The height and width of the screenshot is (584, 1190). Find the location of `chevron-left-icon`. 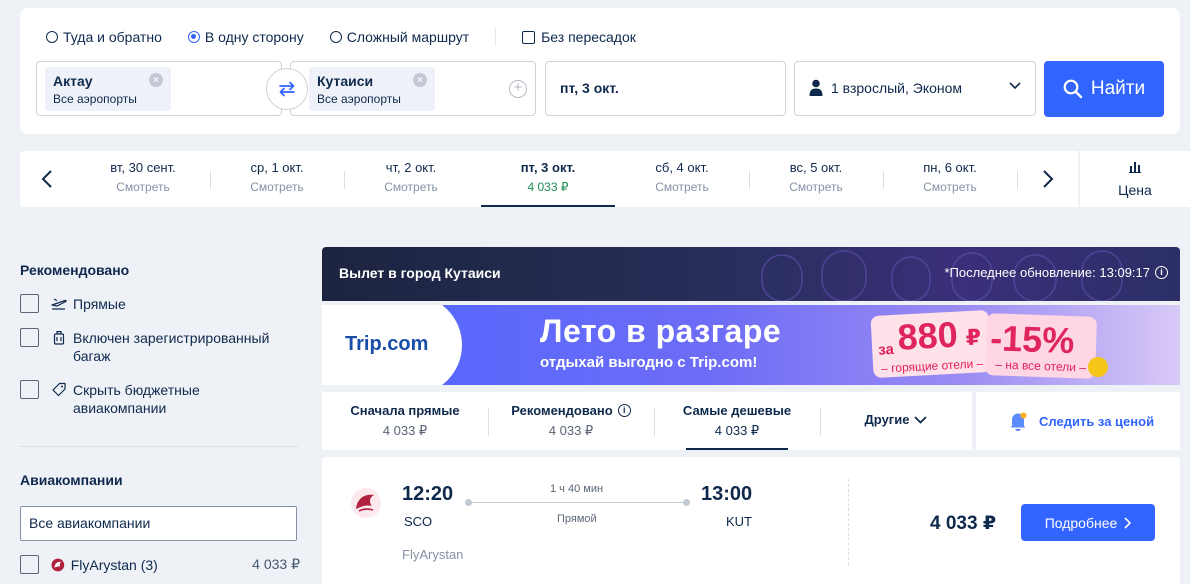

chevron-left-icon is located at coordinates (46, 179).